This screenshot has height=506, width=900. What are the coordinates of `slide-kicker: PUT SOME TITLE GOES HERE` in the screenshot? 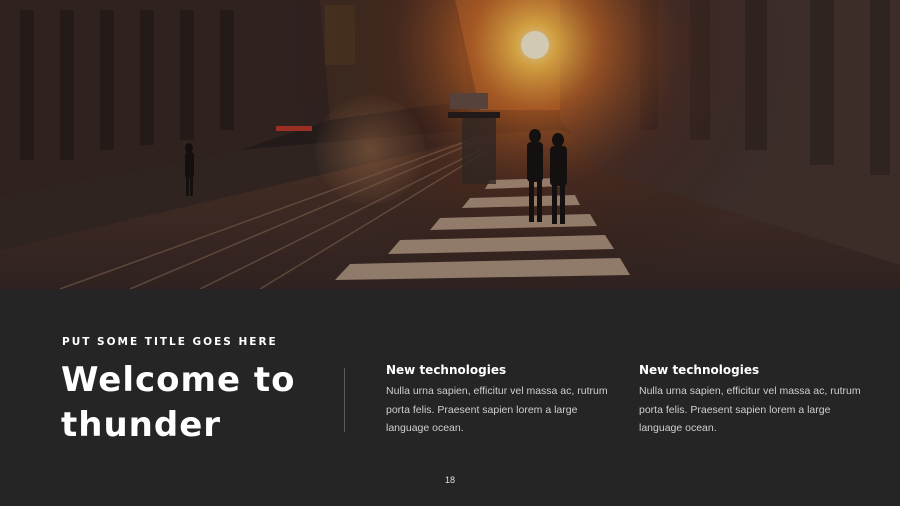 It's located at (170, 342).